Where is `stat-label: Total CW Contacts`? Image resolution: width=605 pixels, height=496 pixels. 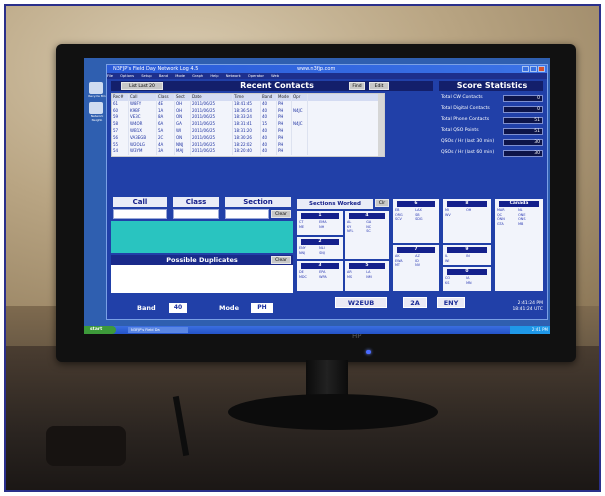 stat-label: Total CW Contacts is located at coordinates (462, 97).